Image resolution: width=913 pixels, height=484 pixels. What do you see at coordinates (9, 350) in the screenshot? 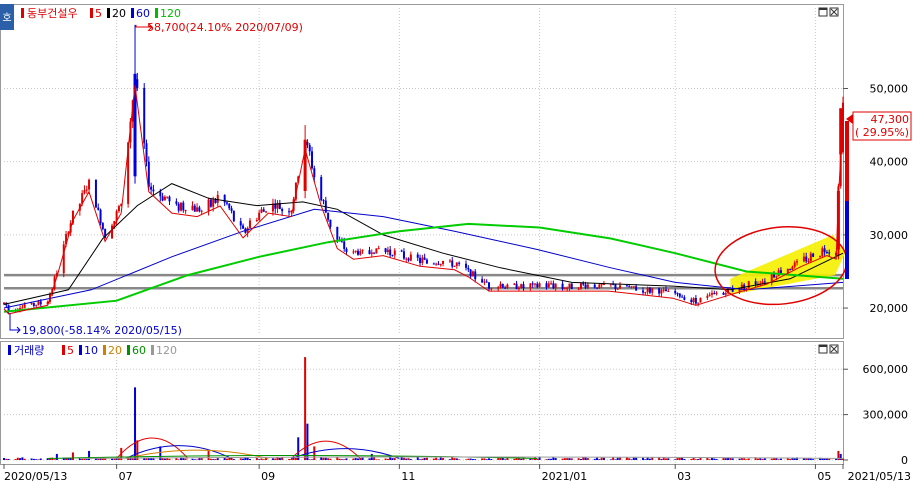
I see `volume-legend-icon` at bounding box center [9, 350].